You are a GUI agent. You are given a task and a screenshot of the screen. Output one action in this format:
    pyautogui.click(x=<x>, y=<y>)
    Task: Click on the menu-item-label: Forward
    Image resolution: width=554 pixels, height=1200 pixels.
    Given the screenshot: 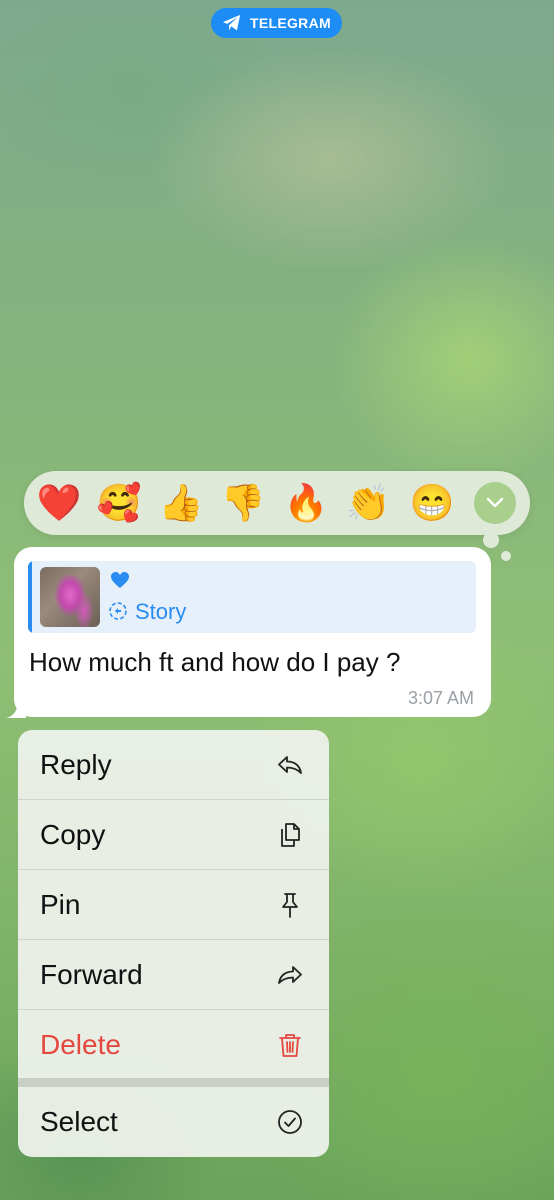 What is the action you would take?
    pyautogui.click(x=91, y=974)
    